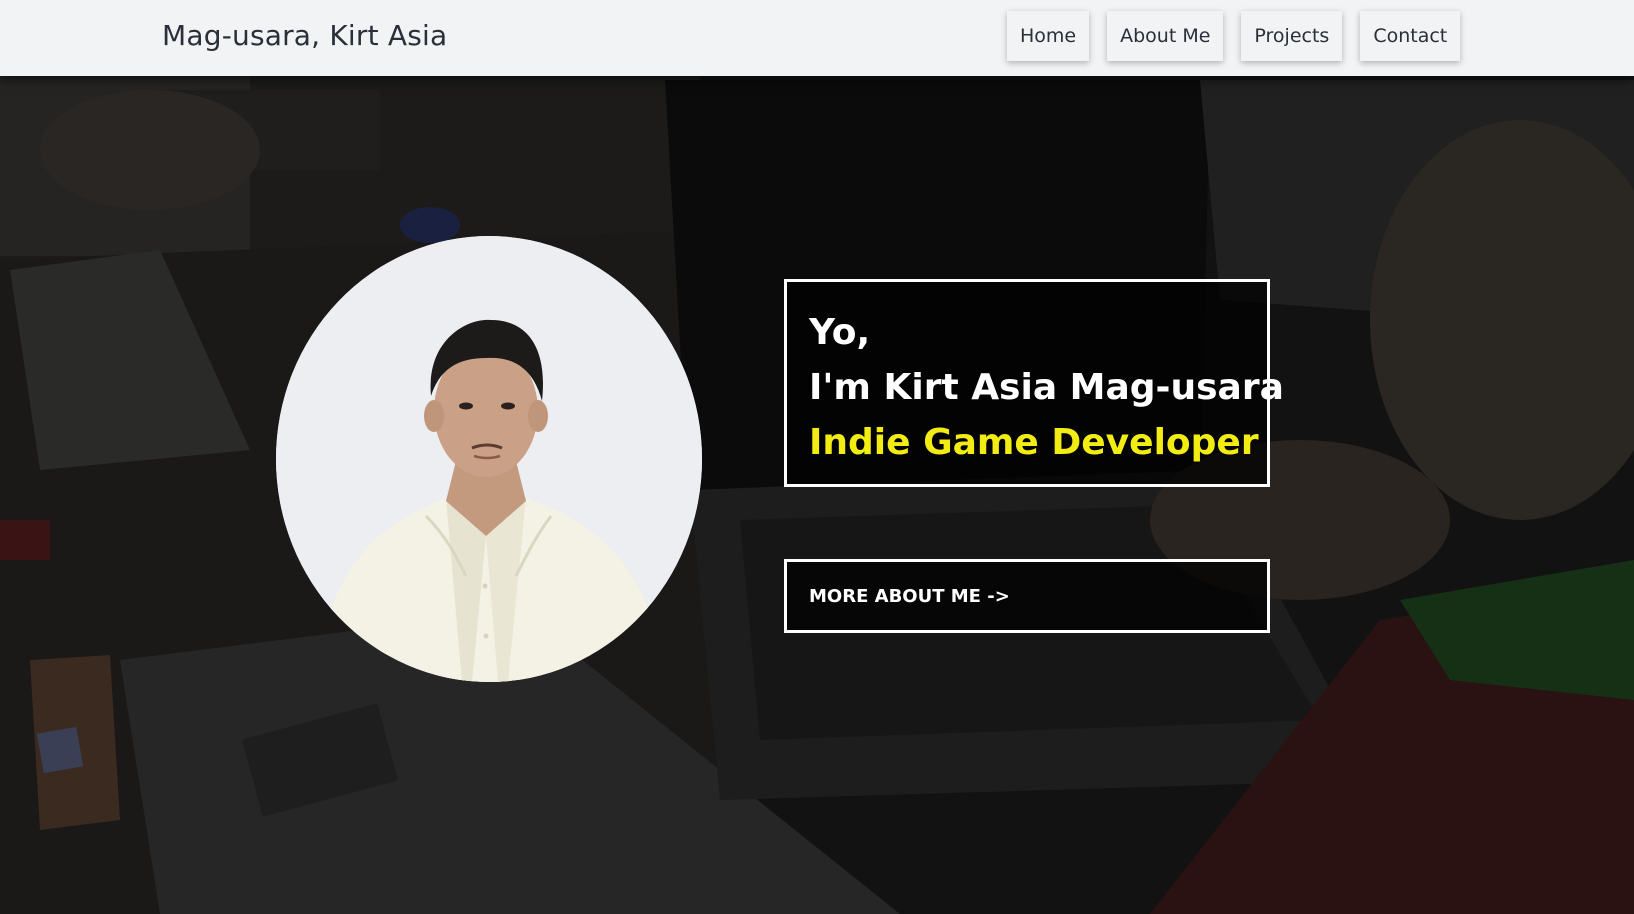 The width and height of the screenshot is (1634, 914). I want to click on profile-photo, so click(489, 459).